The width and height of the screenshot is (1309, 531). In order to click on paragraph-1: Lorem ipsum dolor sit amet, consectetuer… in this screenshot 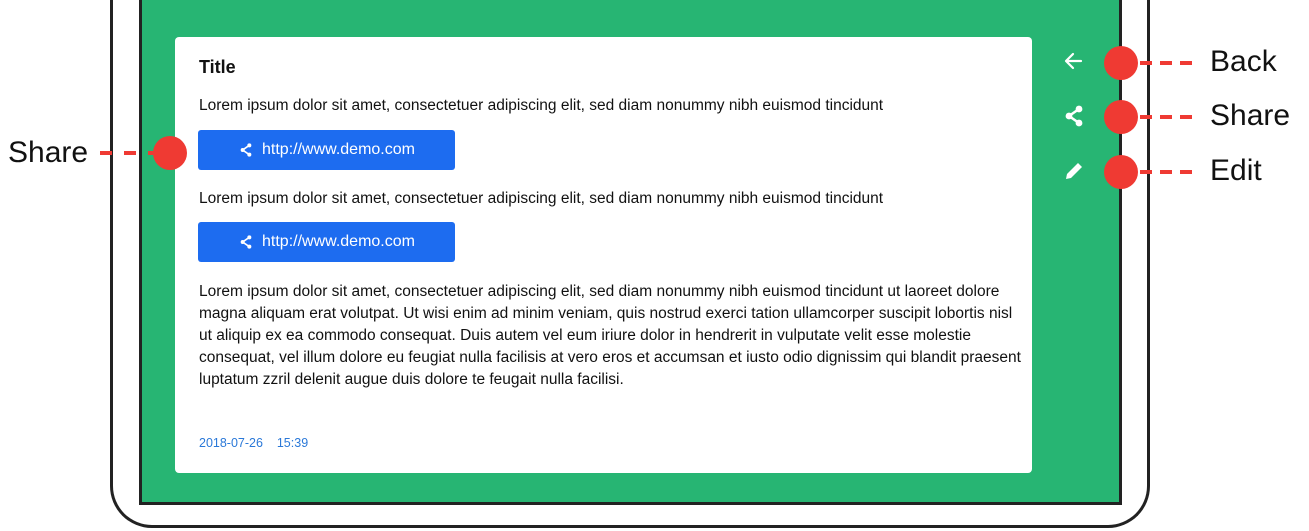, I will do `click(541, 105)`.